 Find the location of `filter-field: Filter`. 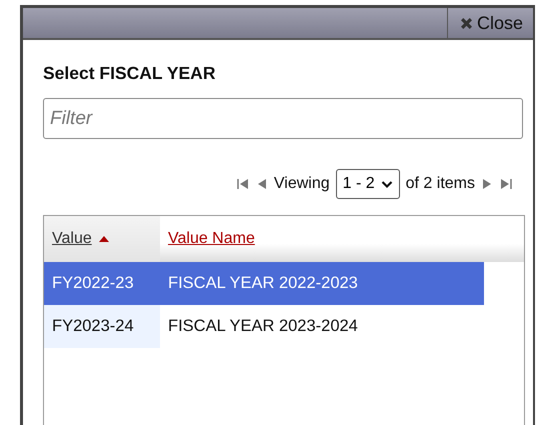

filter-field: Filter is located at coordinates (283, 118).